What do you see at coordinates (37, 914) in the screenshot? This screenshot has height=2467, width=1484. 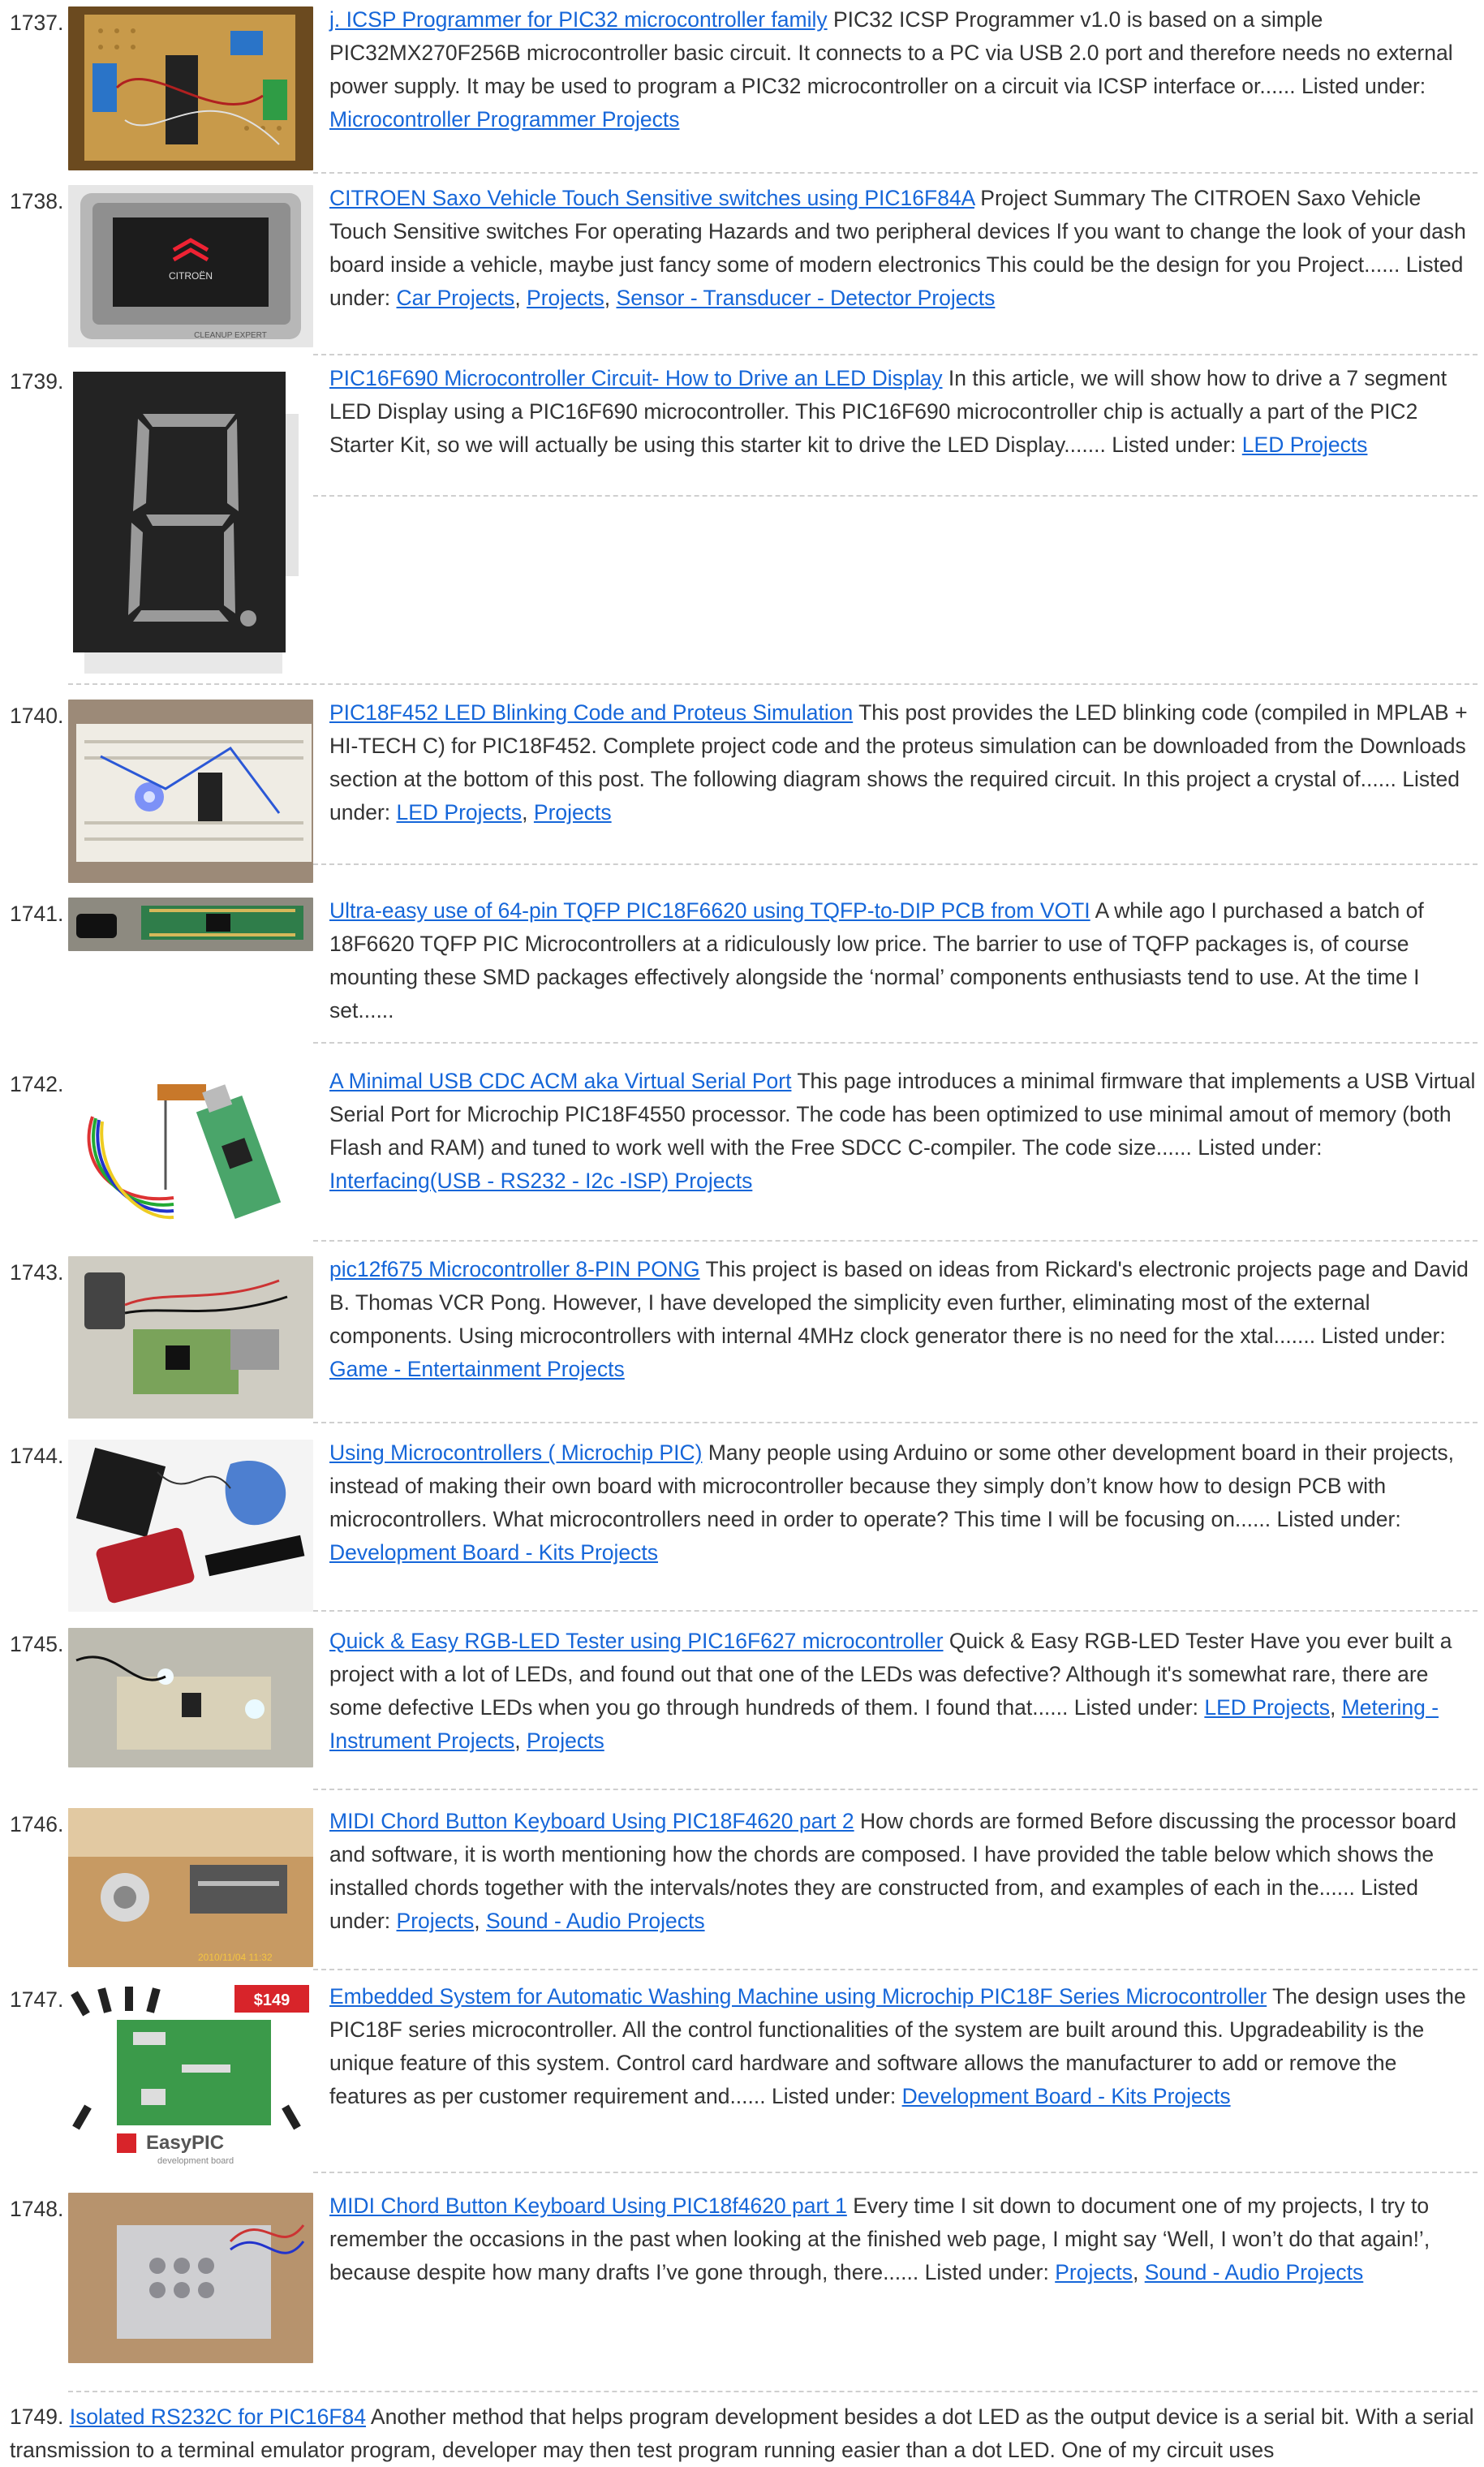 I see `item-number: 1741.` at bounding box center [37, 914].